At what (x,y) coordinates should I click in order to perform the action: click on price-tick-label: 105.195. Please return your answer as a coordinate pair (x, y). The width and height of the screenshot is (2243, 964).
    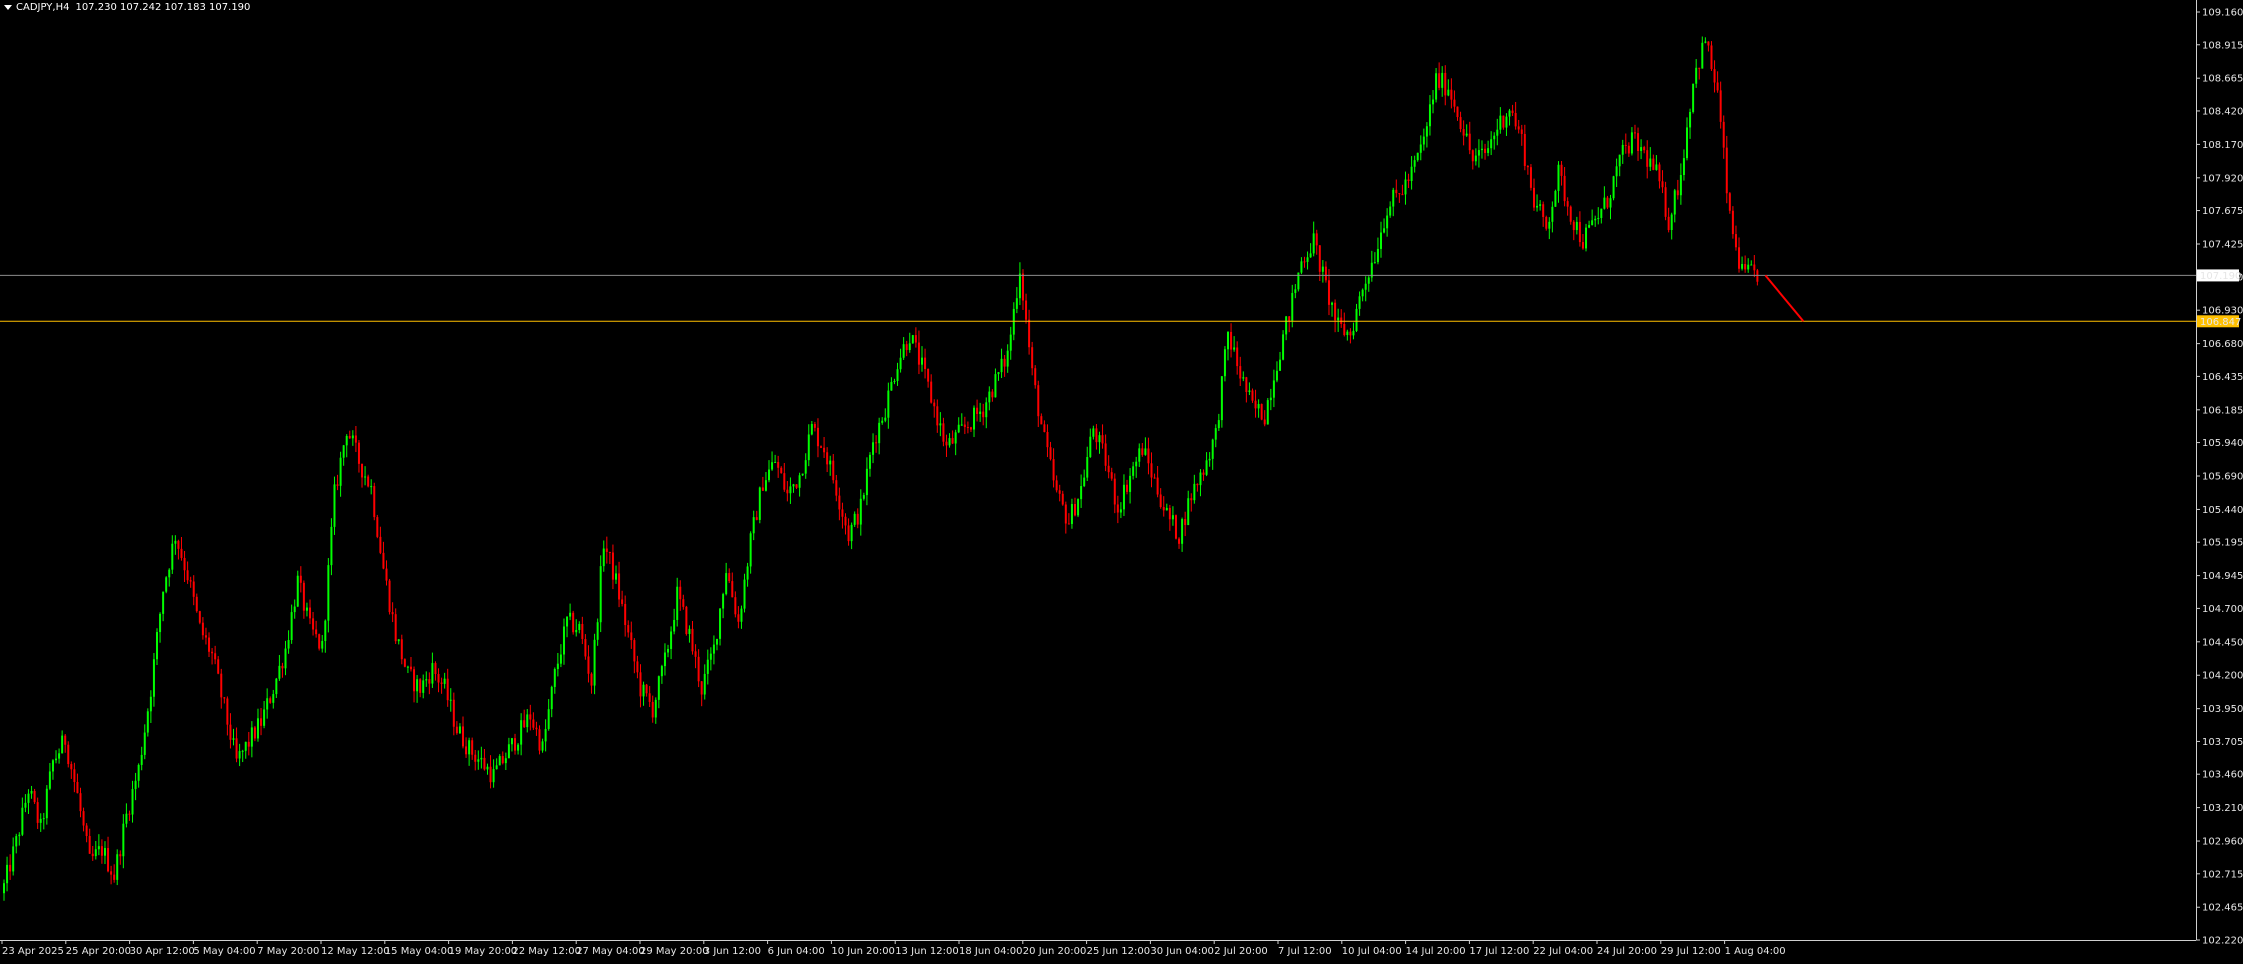
    Looking at the image, I should click on (2222, 543).